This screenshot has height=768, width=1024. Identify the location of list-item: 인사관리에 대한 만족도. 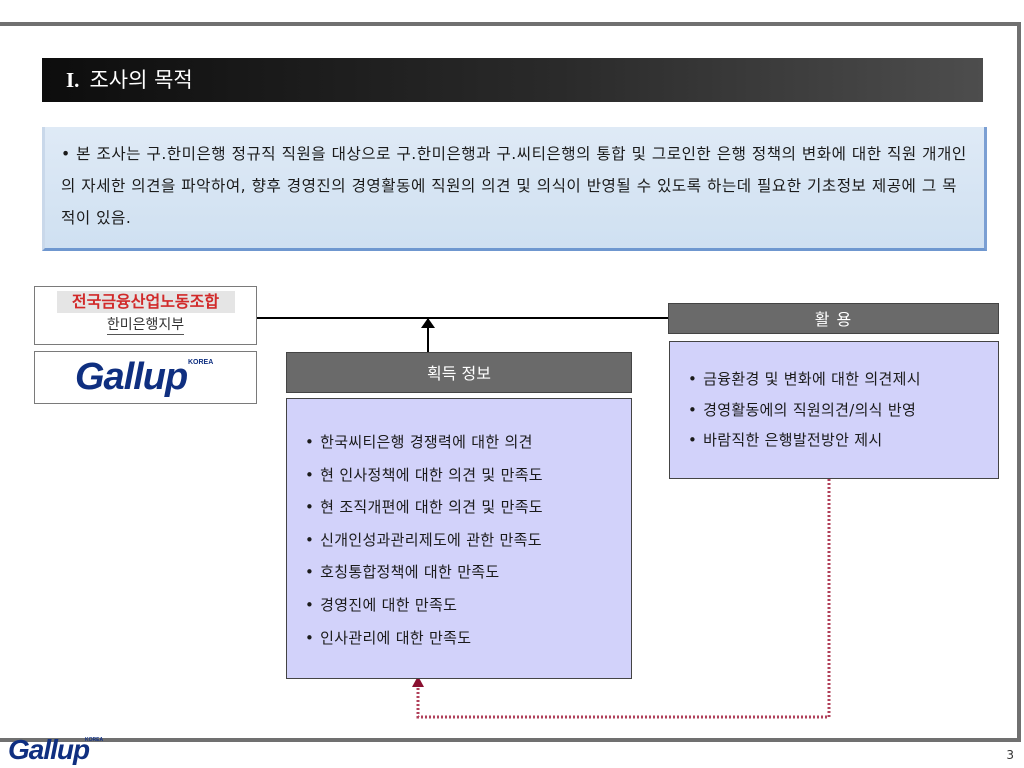
(468, 638).